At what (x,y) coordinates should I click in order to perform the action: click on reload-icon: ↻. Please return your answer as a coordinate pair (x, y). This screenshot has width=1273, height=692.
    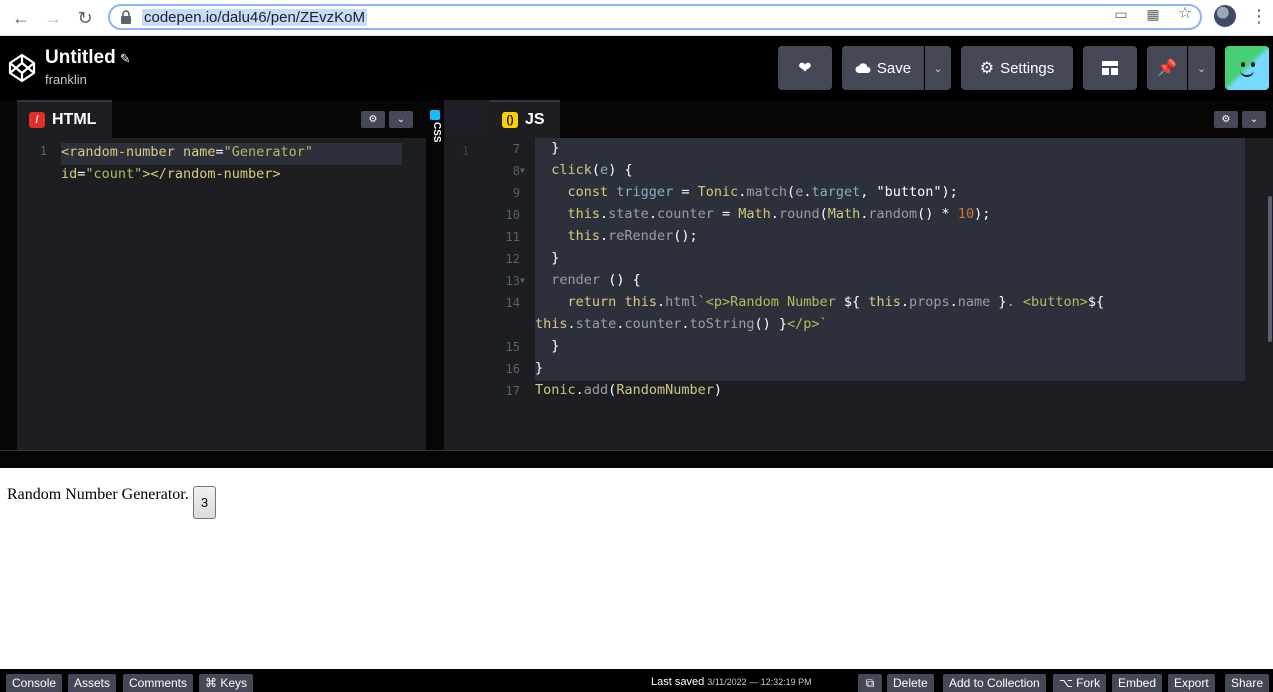
    Looking at the image, I should click on (85, 18).